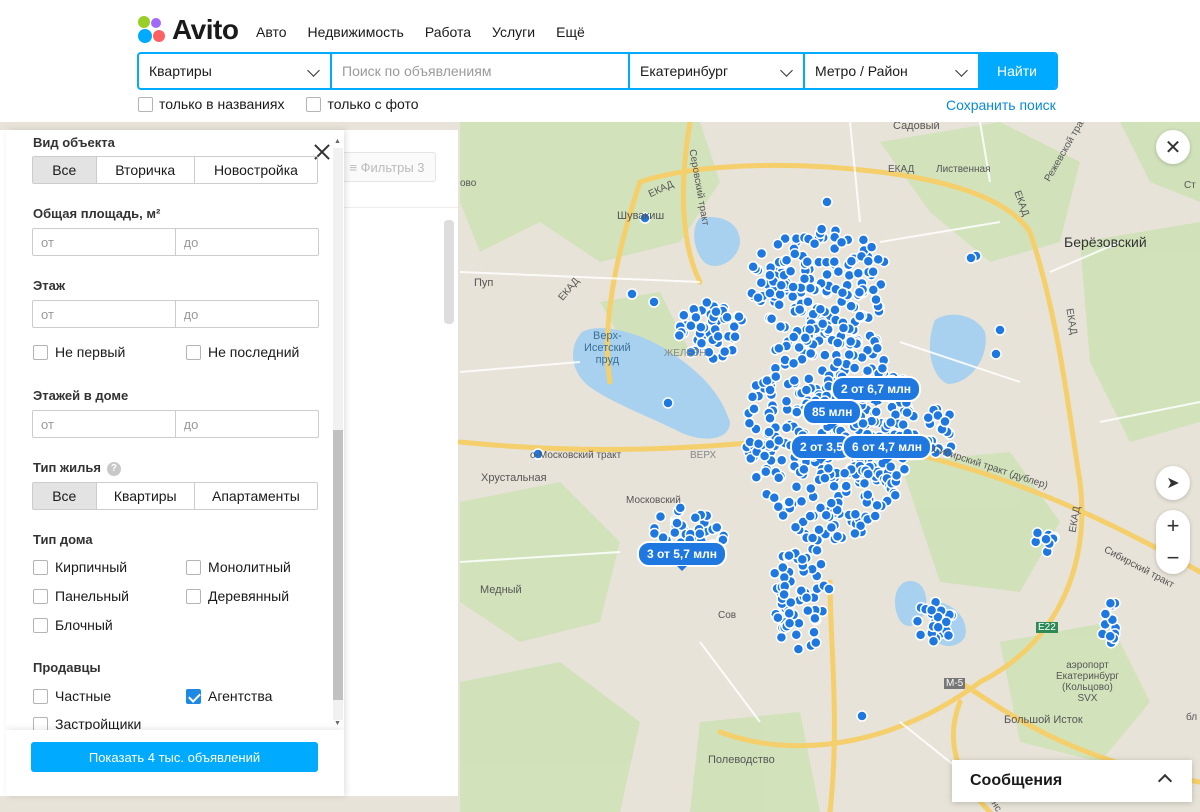 The image size is (1200, 812). What do you see at coordinates (65, 496) in the screenshot?
I see `housing-type-all: Все` at bounding box center [65, 496].